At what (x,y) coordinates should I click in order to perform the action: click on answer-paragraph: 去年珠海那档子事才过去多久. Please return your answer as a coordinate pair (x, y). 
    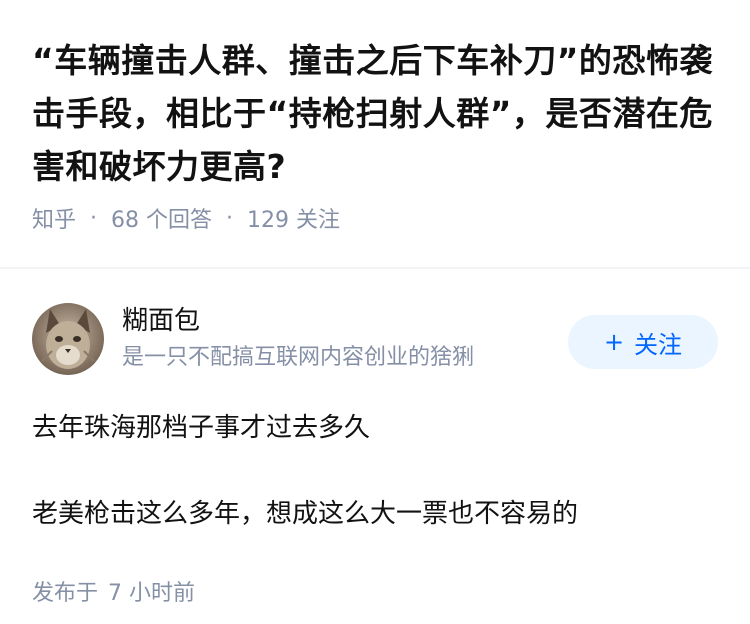
    Looking at the image, I should click on (201, 428).